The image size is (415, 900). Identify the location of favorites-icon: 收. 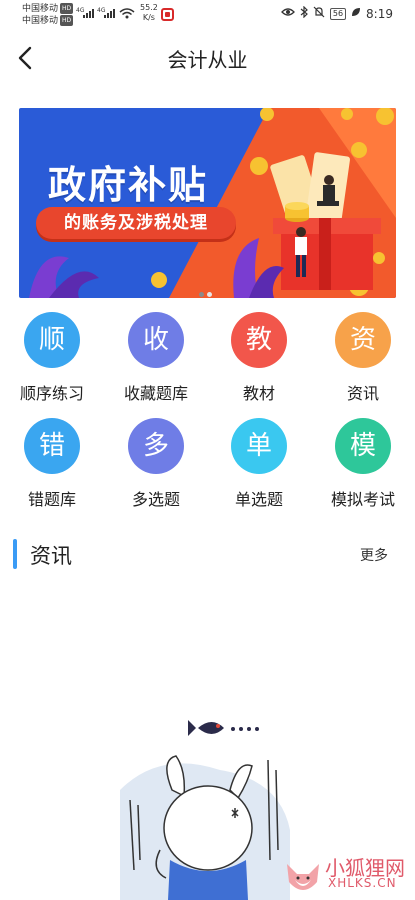
(156, 340).